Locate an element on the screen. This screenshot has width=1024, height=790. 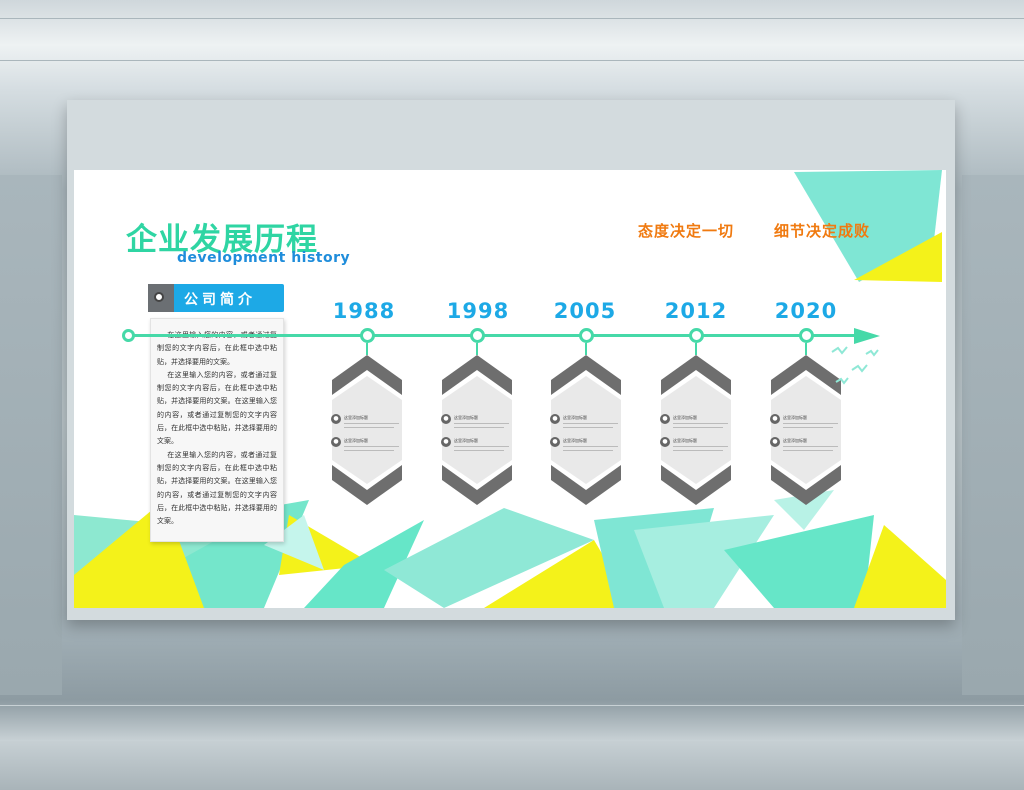
timeline-start-node is located at coordinates (128, 335).